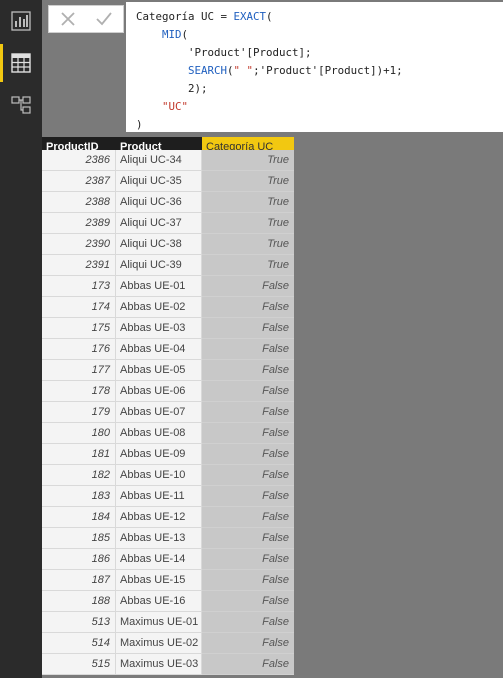 Image resolution: width=503 pixels, height=678 pixels. I want to click on table-row: 2387 Aliqui UC-35 True, so click(168, 181).